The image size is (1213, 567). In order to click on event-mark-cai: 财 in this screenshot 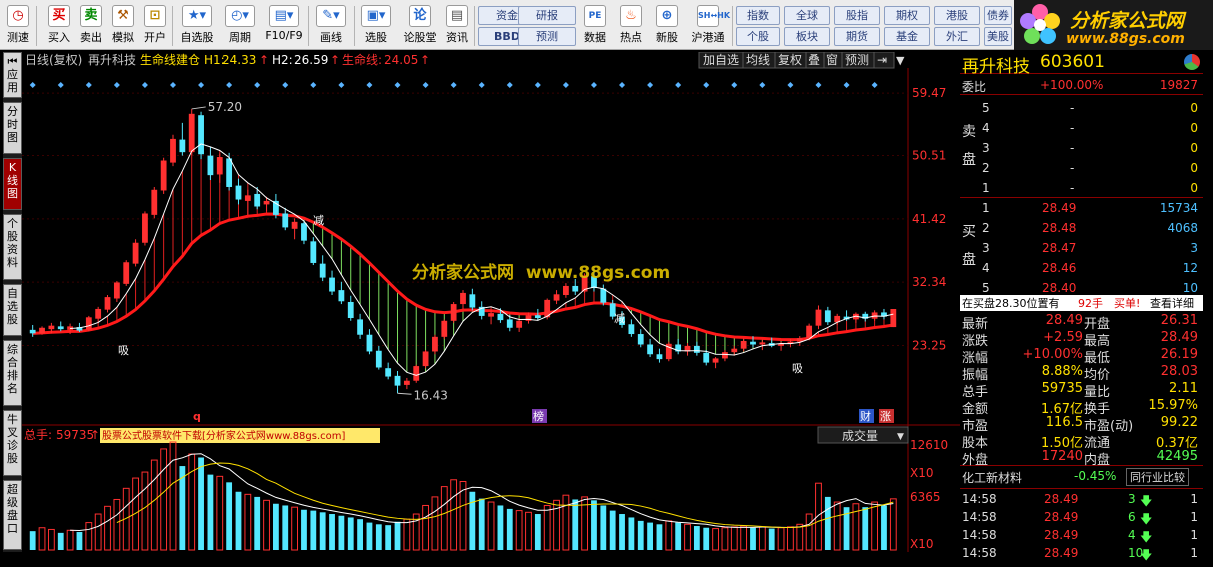, I will do `click(865, 416)`.